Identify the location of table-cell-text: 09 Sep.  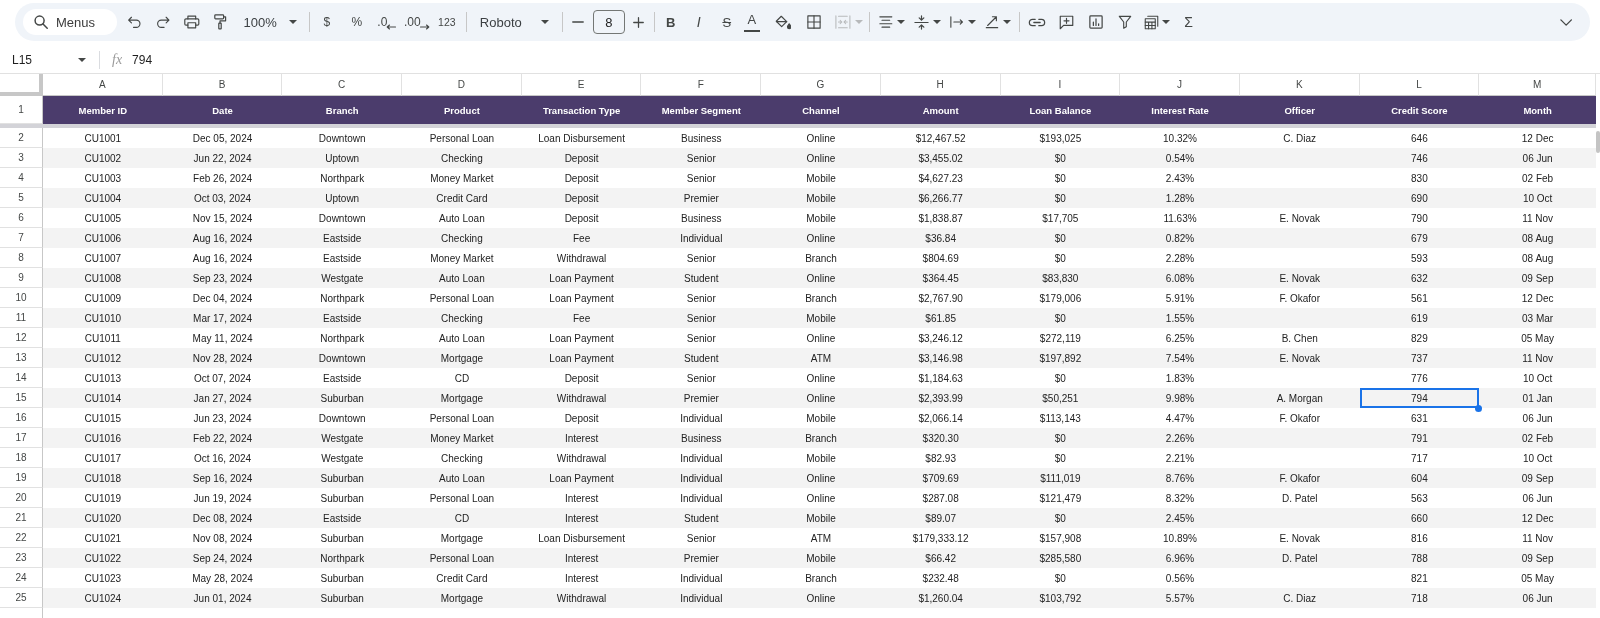
(1537, 558).